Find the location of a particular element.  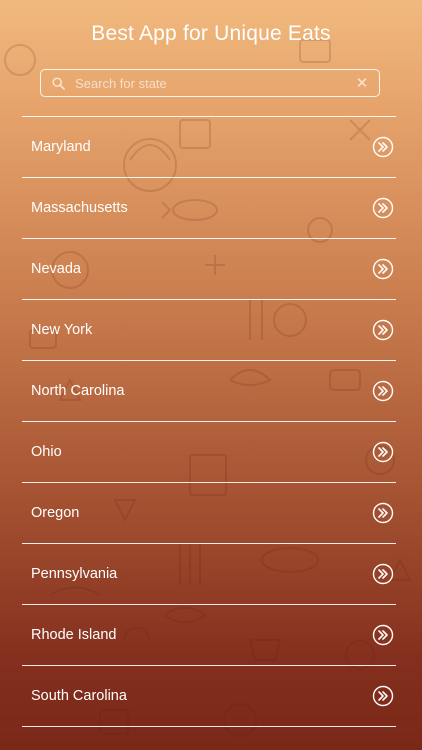

clear-icon: ✕ is located at coordinates (362, 83).